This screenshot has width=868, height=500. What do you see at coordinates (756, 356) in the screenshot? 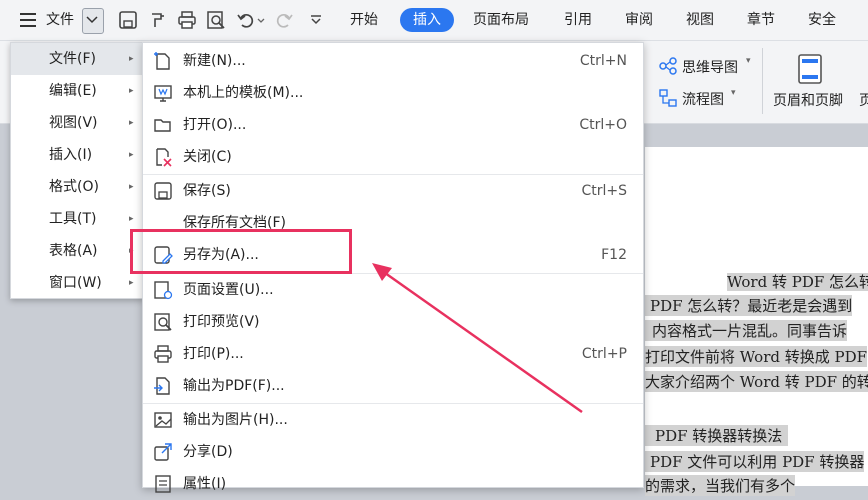
I see `doc-line: 打印文件前将 Word 转换成 PDF` at bounding box center [756, 356].